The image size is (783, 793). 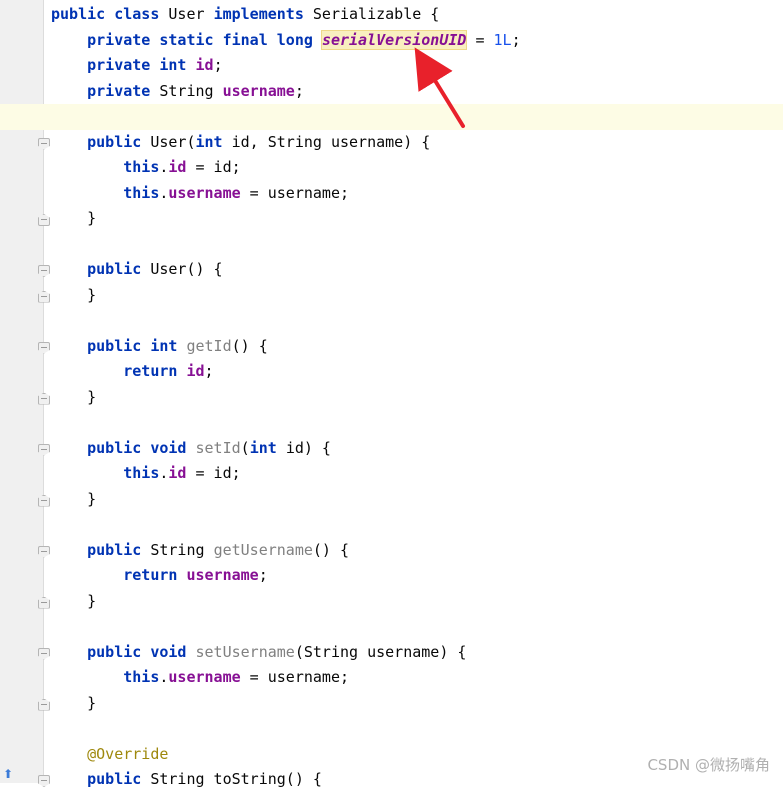 What do you see at coordinates (173, 141) in the screenshot?
I see `code-token: User(` at bounding box center [173, 141].